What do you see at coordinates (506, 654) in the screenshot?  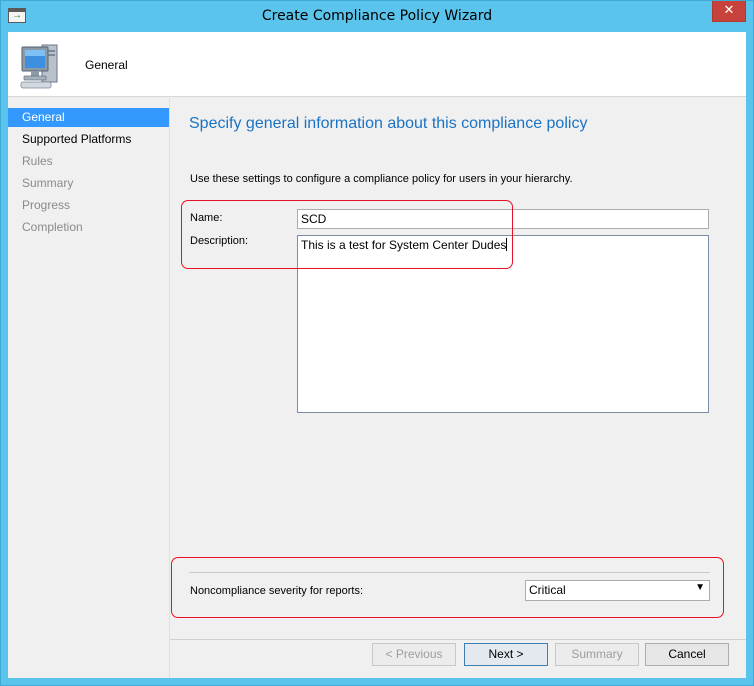 I see `next-button: Next >` at bounding box center [506, 654].